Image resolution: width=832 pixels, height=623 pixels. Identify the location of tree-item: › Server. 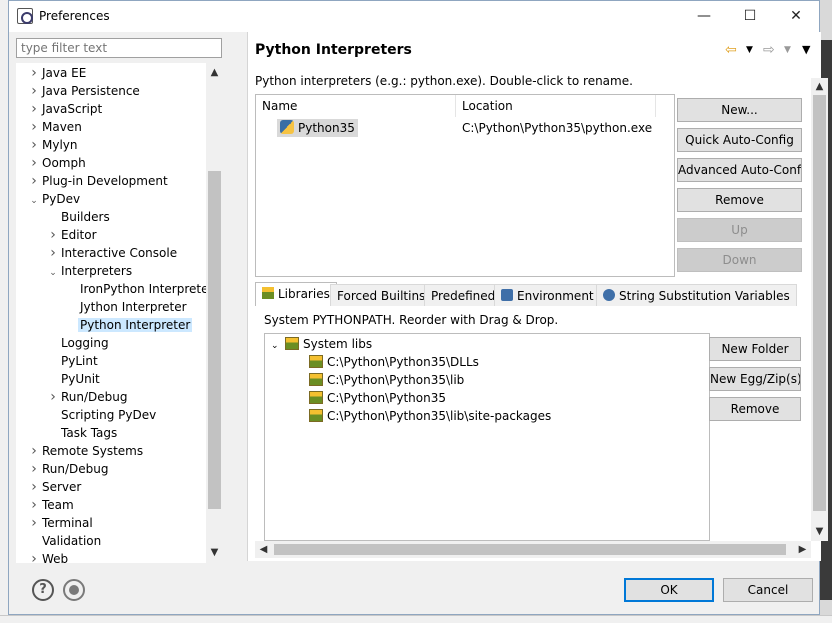
(55, 487).